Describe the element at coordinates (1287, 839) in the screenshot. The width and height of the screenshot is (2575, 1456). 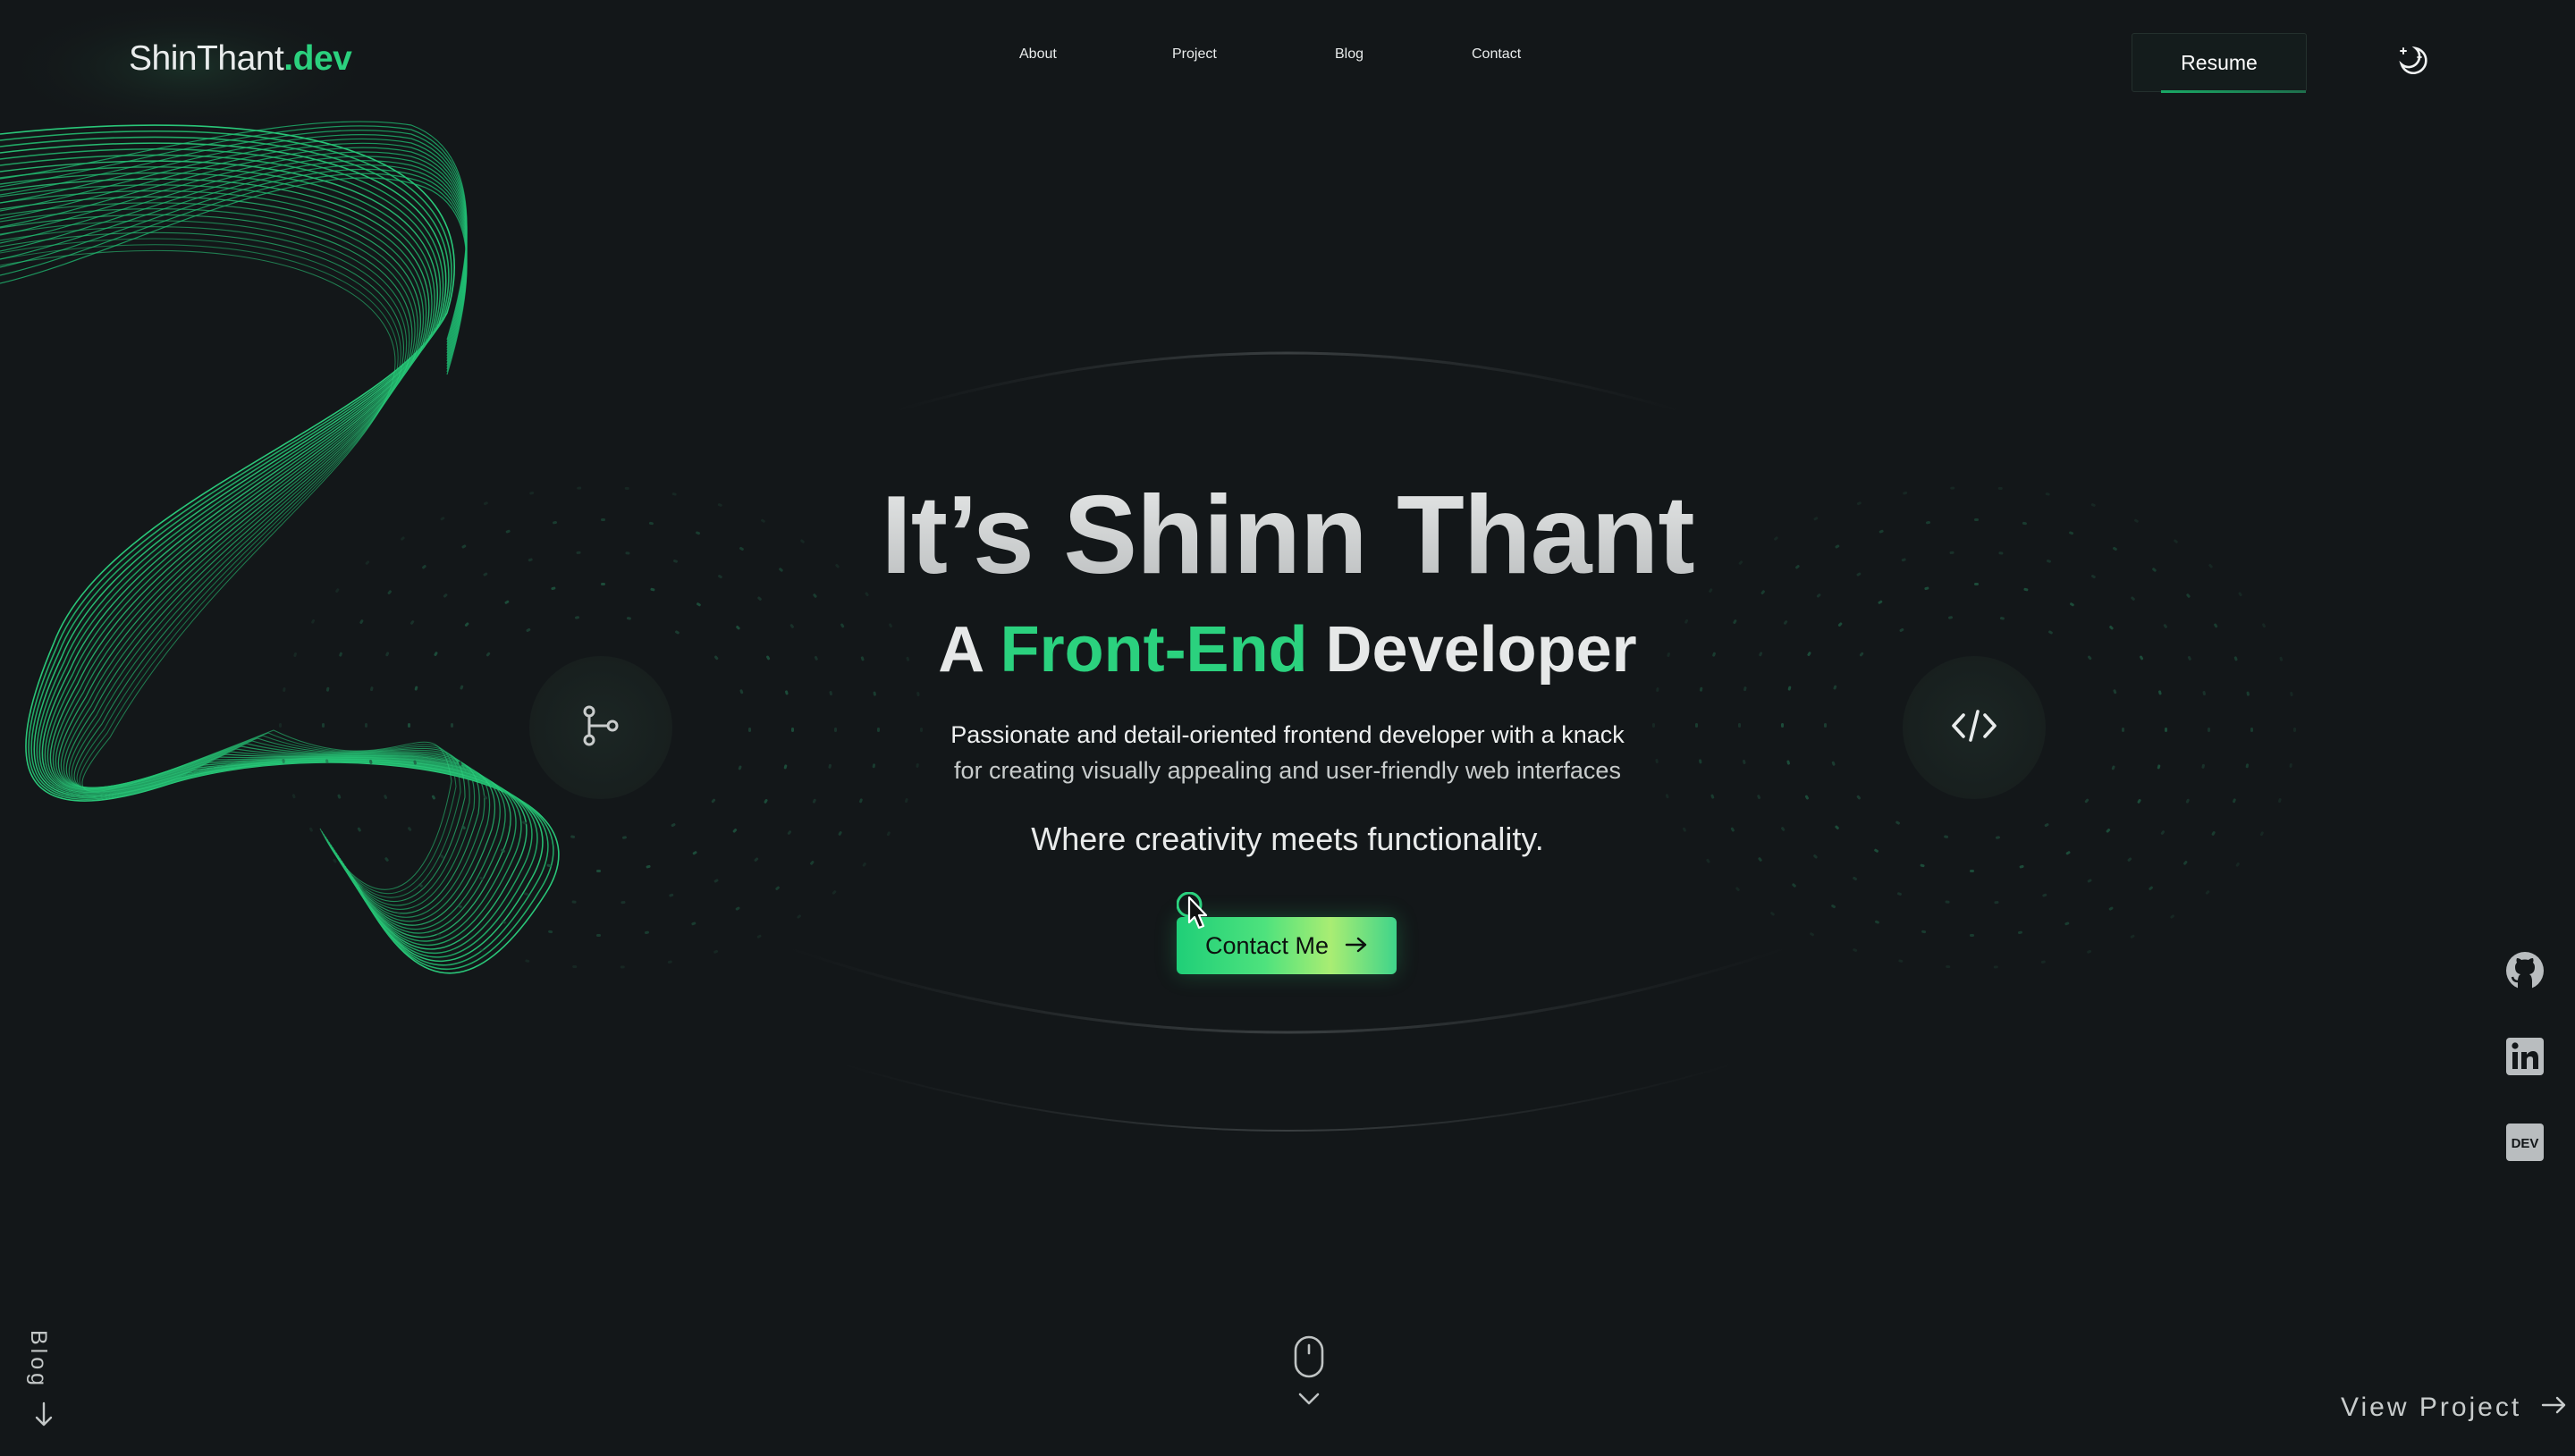
I see `hero-tagline: Where creativity meets functionality.` at that location.